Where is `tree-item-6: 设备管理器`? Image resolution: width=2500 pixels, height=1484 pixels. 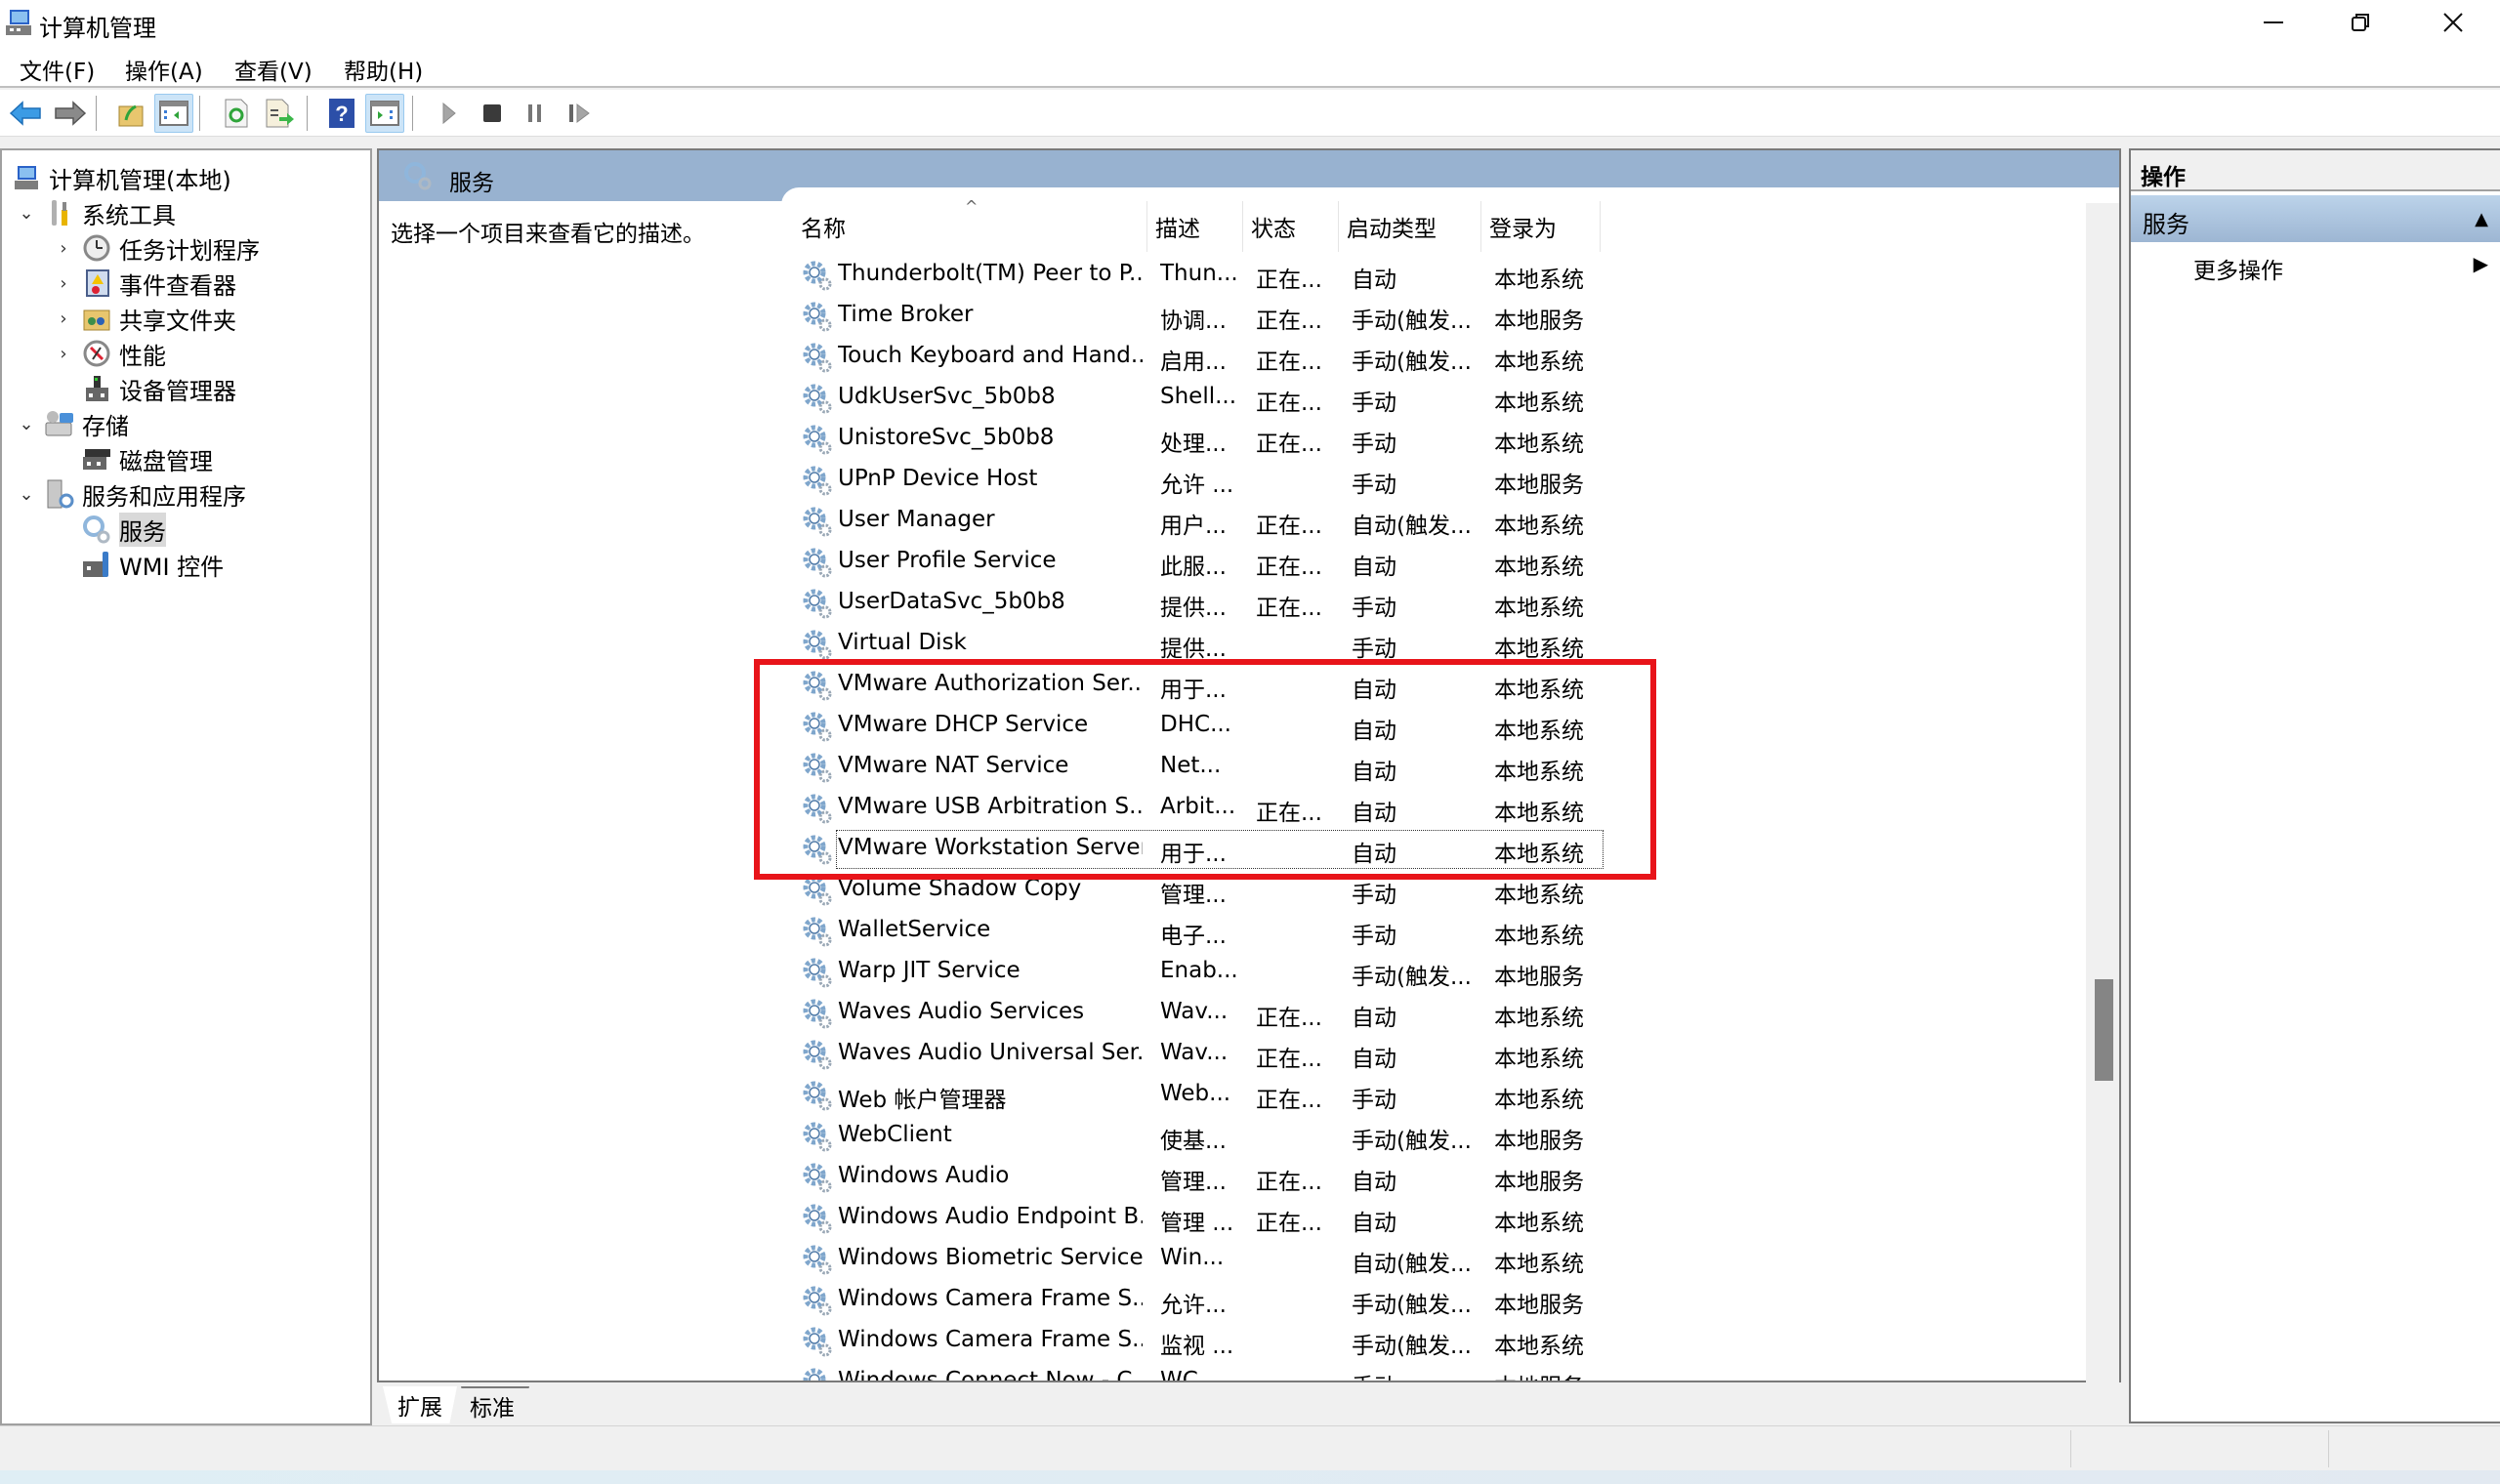
tree-item-6: 设备管理器 is located at coordinates (144, 389).